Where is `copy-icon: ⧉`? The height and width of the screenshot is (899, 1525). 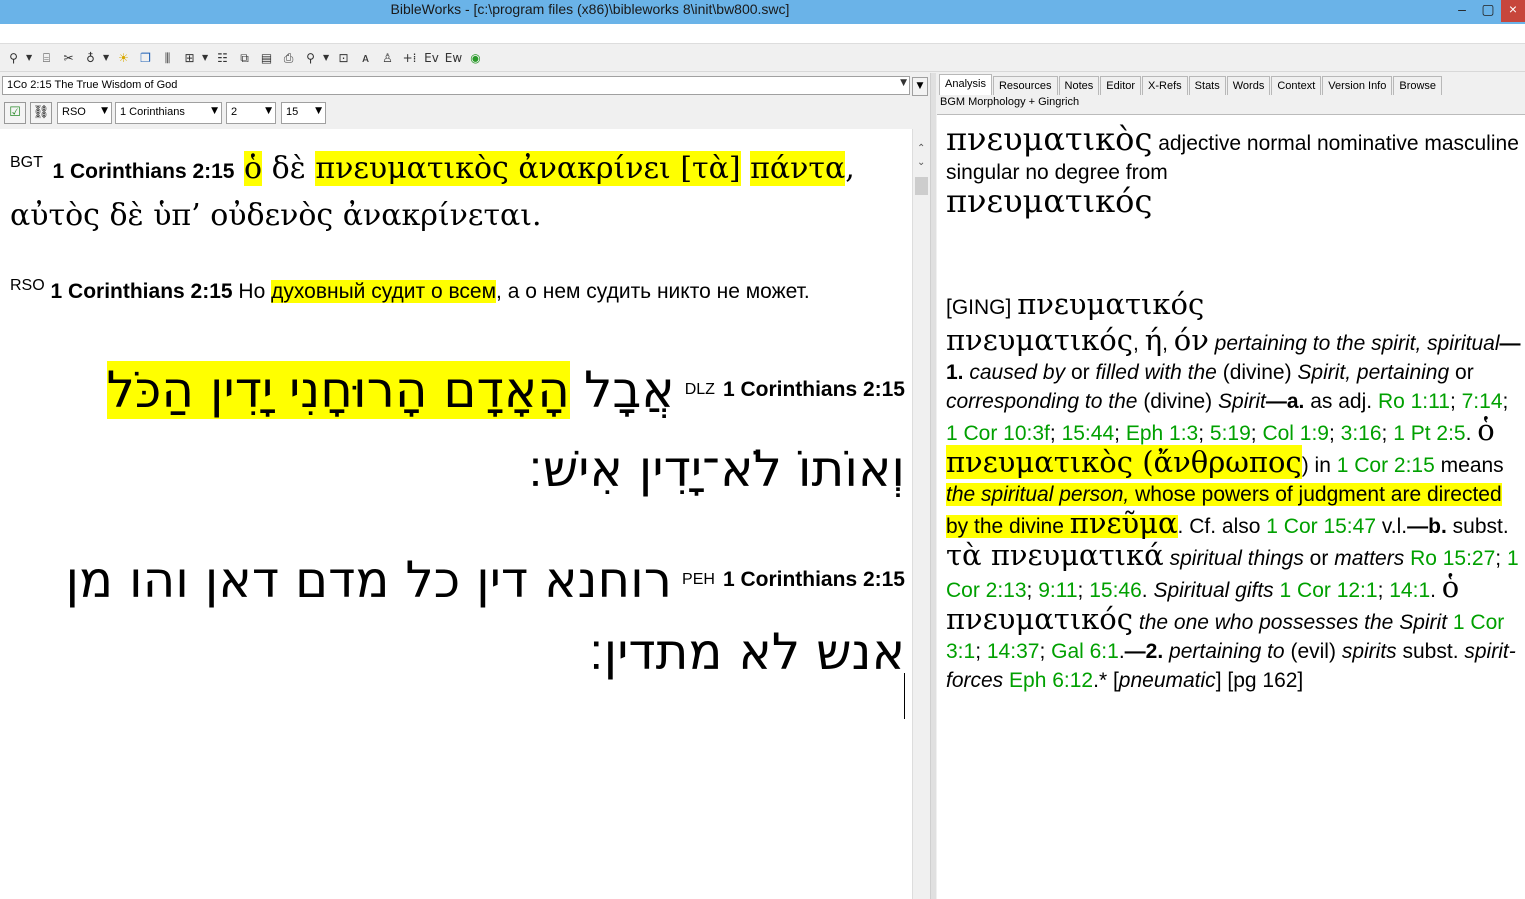
copy-icon: ⧉ is located at coordinates (244, 58).